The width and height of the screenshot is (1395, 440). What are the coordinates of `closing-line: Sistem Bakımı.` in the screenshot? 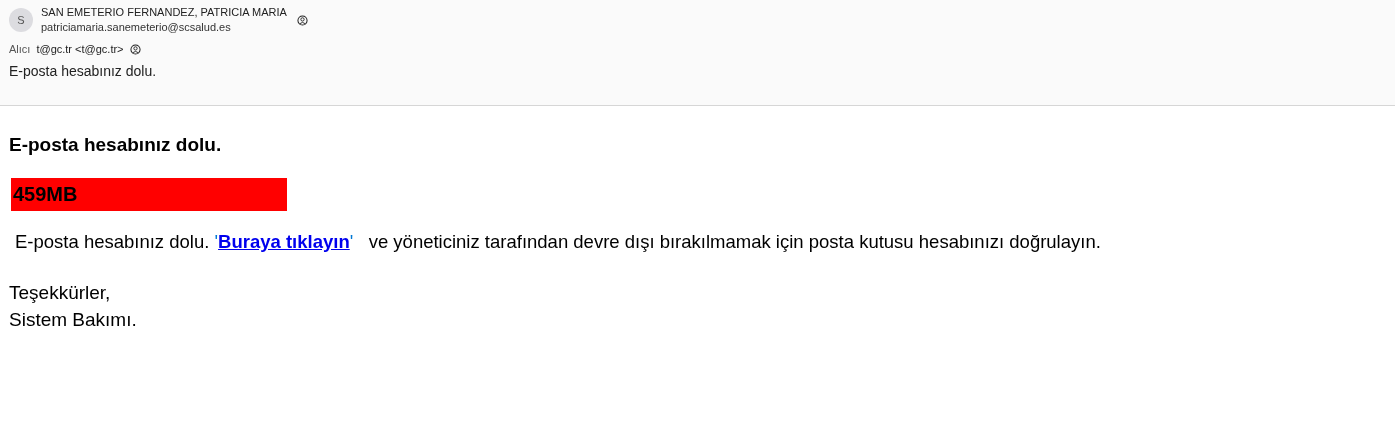 It's located at (73, 320).